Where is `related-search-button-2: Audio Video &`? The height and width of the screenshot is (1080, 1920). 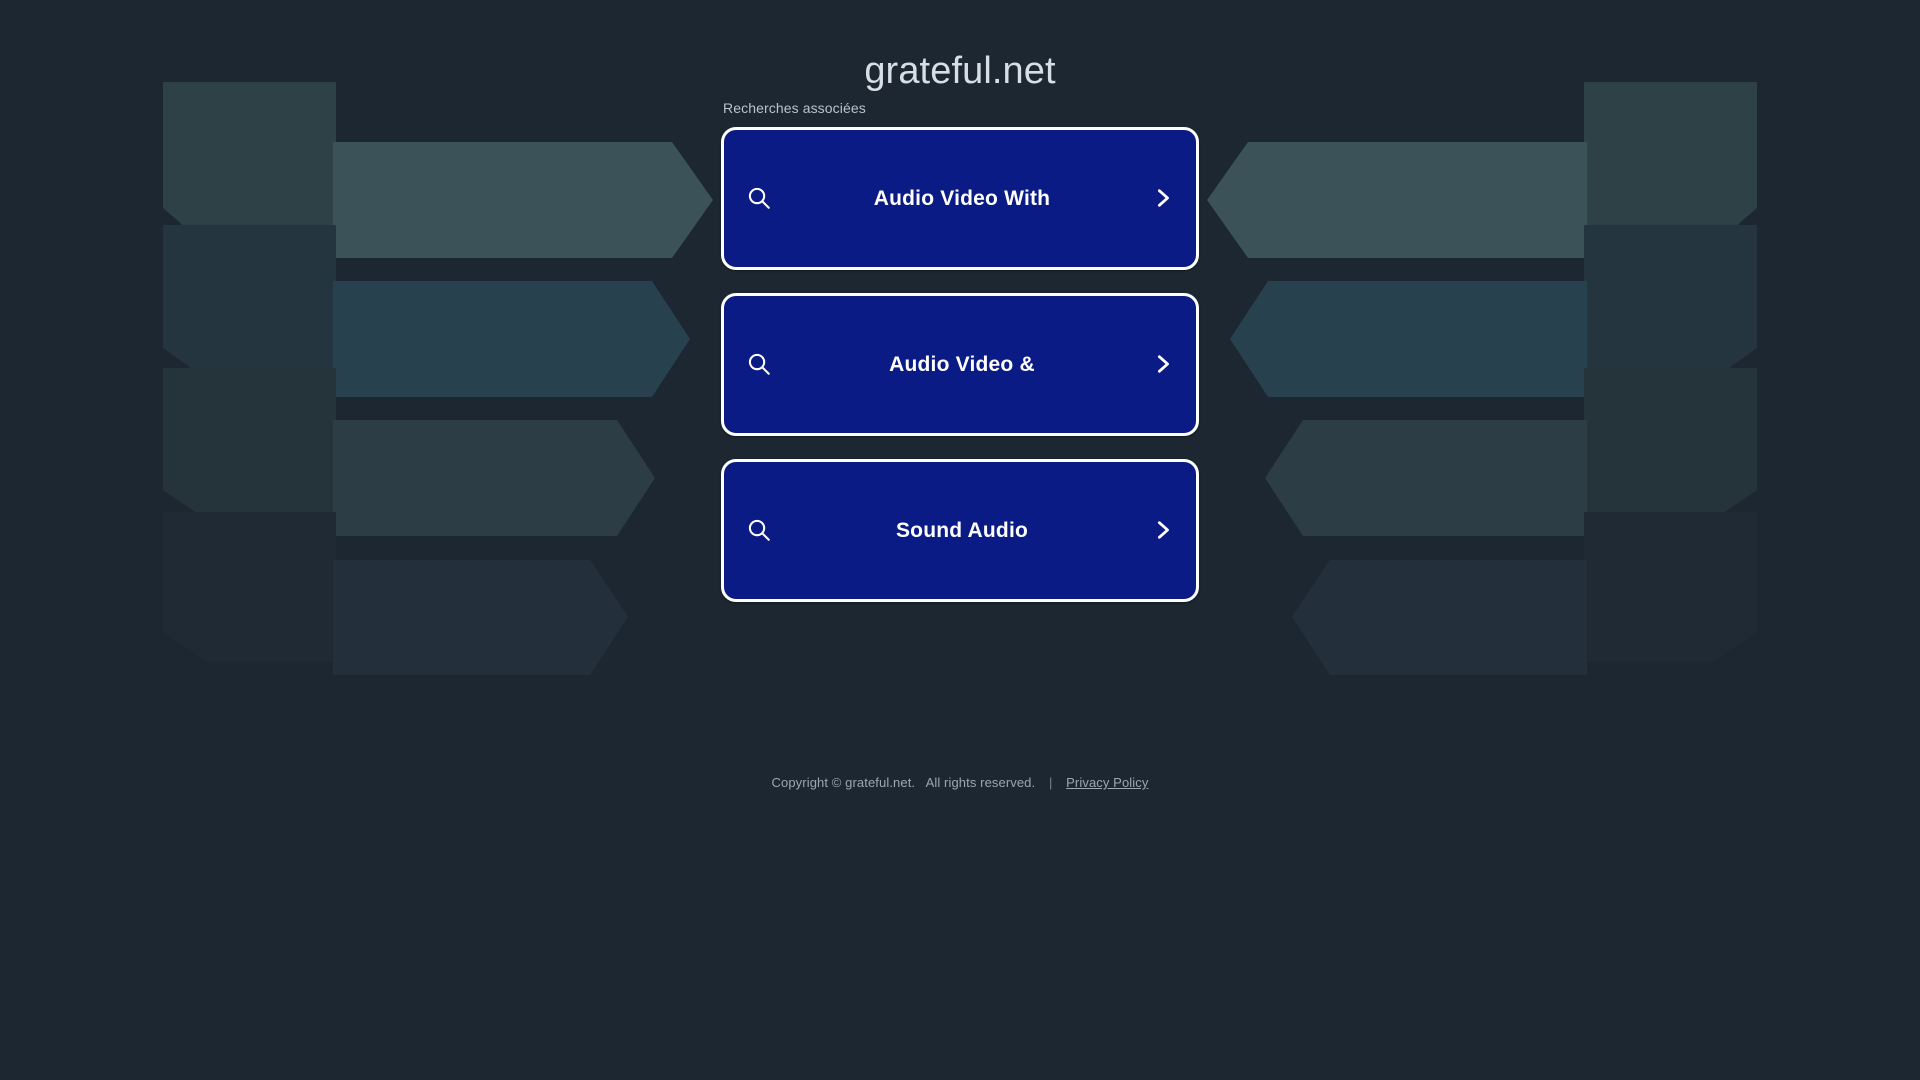 related-search-button-2: Audio Video & is located at coordinates (960, 364).